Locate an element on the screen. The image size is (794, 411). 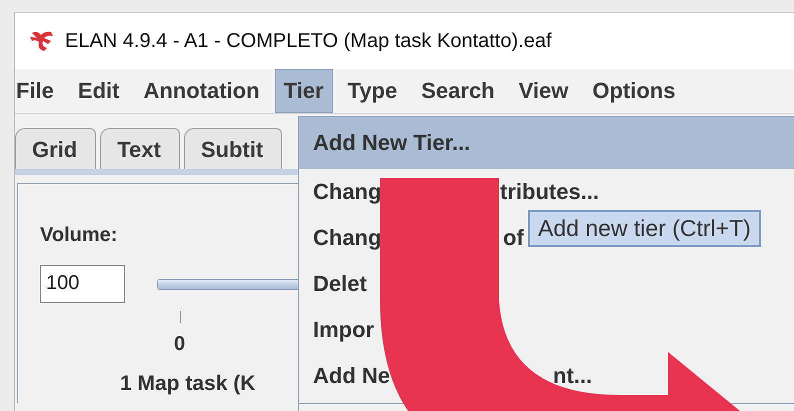
volume-input: 100 is located at coordinates (82, 284).